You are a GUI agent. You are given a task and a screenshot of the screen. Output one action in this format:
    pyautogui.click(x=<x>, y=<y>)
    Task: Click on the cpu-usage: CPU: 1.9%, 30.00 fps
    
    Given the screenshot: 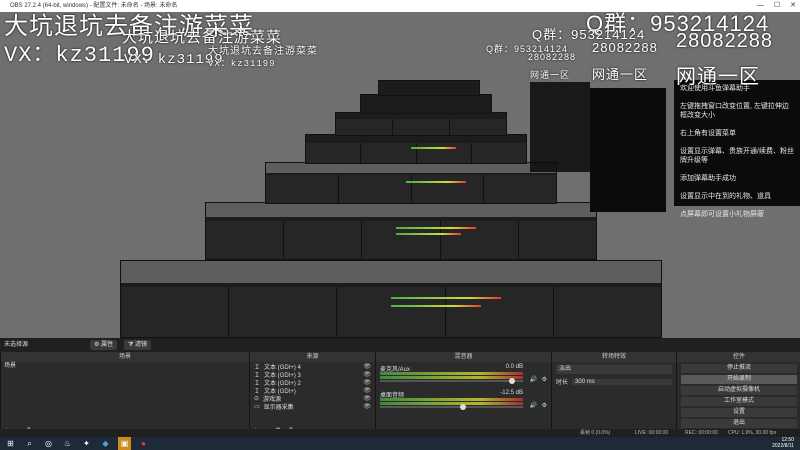 What is the action you would take?
    pyautogui.click(x=752, y=433)
    